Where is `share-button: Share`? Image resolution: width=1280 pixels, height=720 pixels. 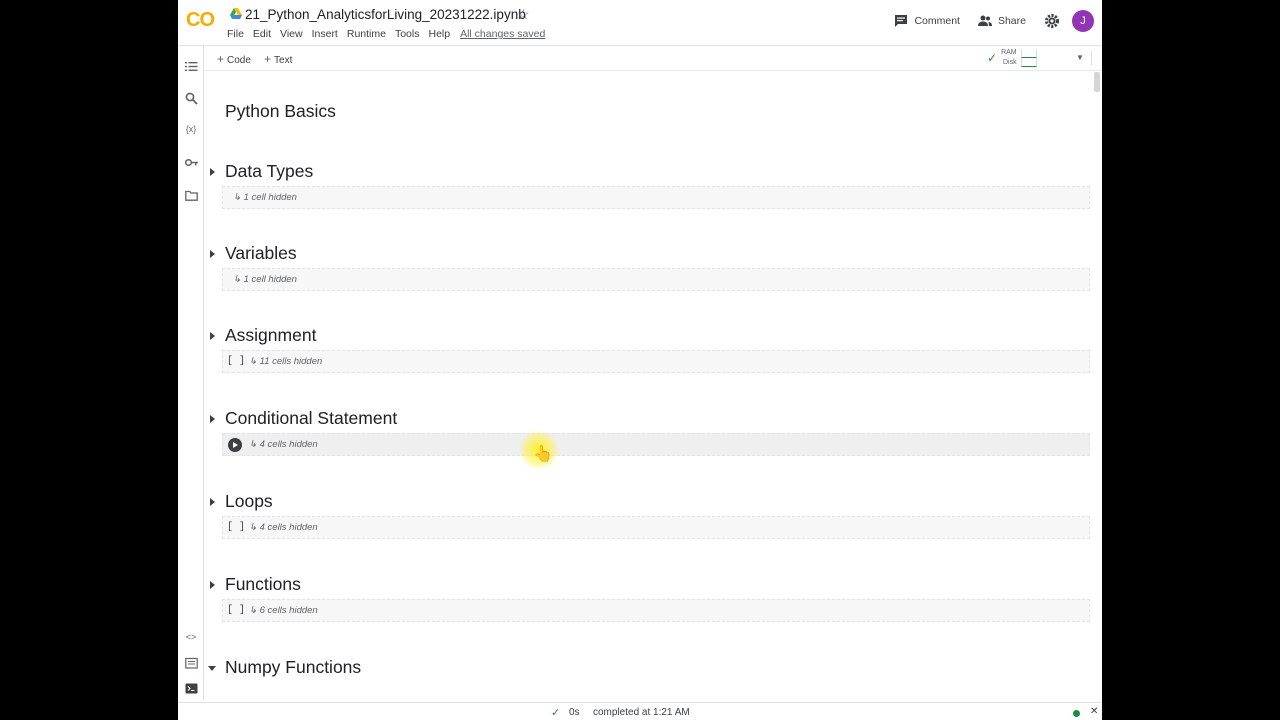
share-button: Share is located at coordinates (1001, 21).